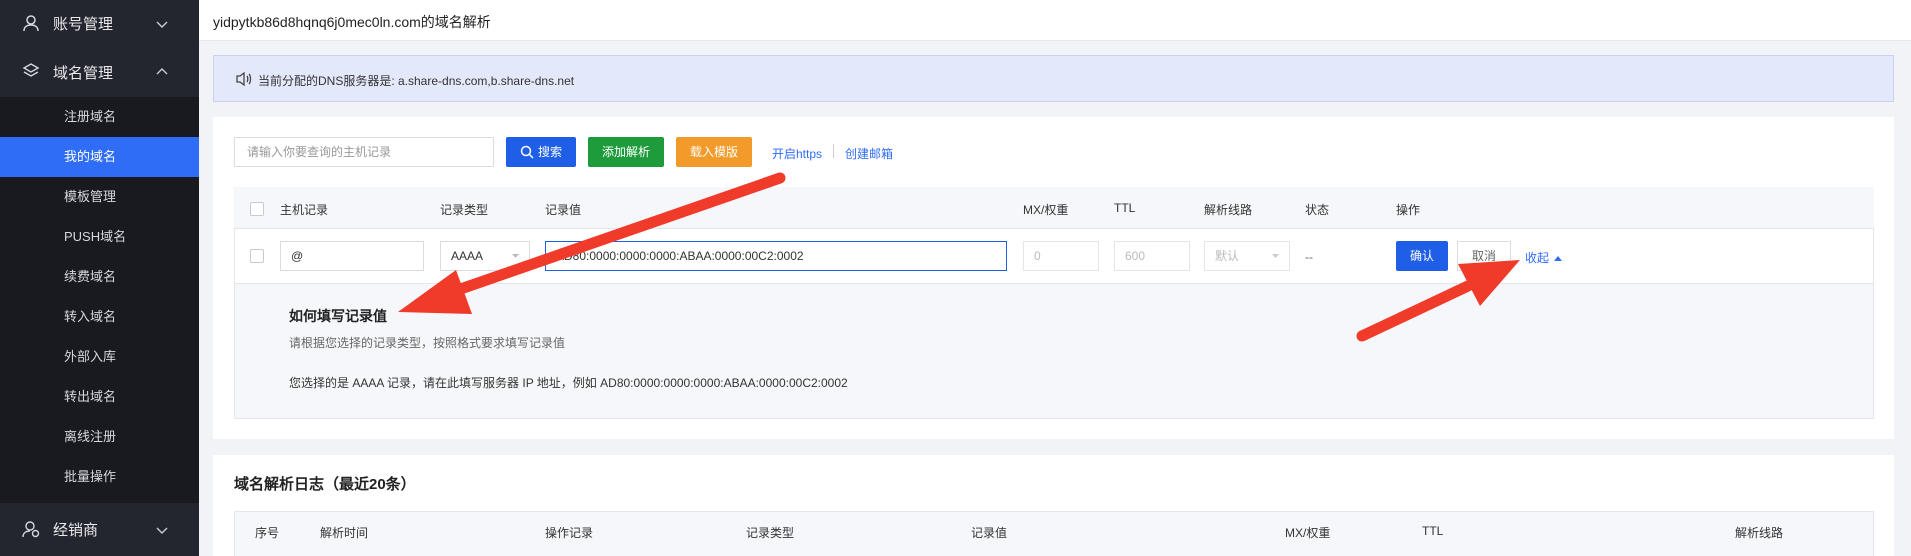 The width and height of the screenshot is (1911, 556). Describe the element at coordinates (1247, 256) in the screenshot. I see `line-select: 默认` at that location.